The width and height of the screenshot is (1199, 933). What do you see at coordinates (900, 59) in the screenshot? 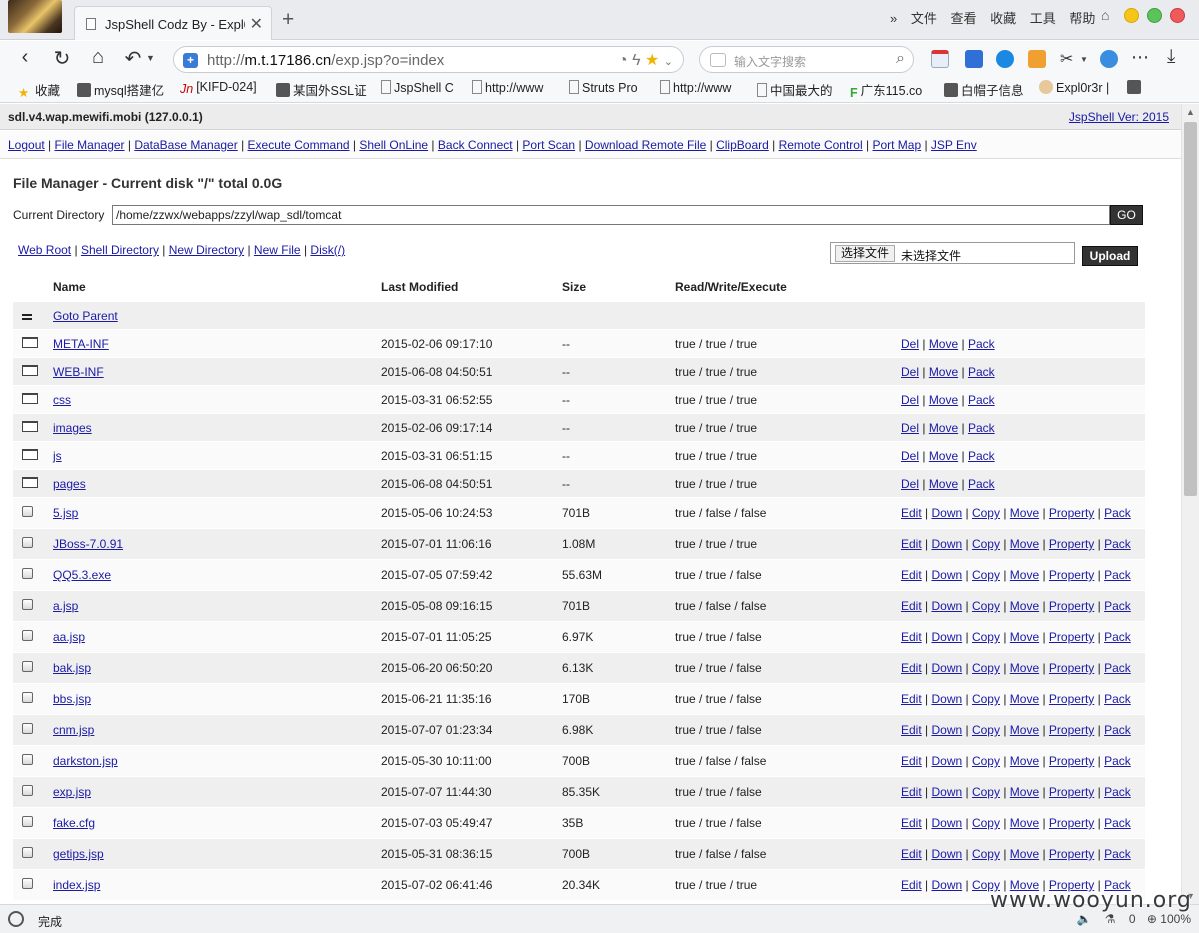
I see `search-icon: ⌕` at bounding box center [900, 59].